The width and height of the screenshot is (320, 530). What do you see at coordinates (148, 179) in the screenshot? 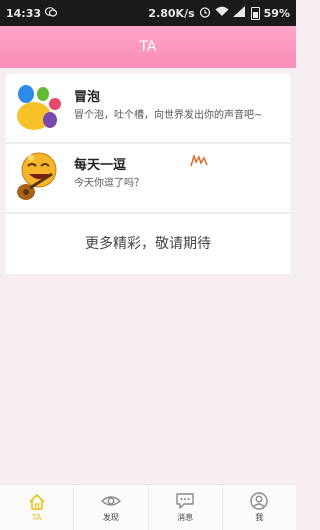
I see `feature-card-doudou: 每天一逗 今天你逗了吗？` at bounding box center [148, 179].